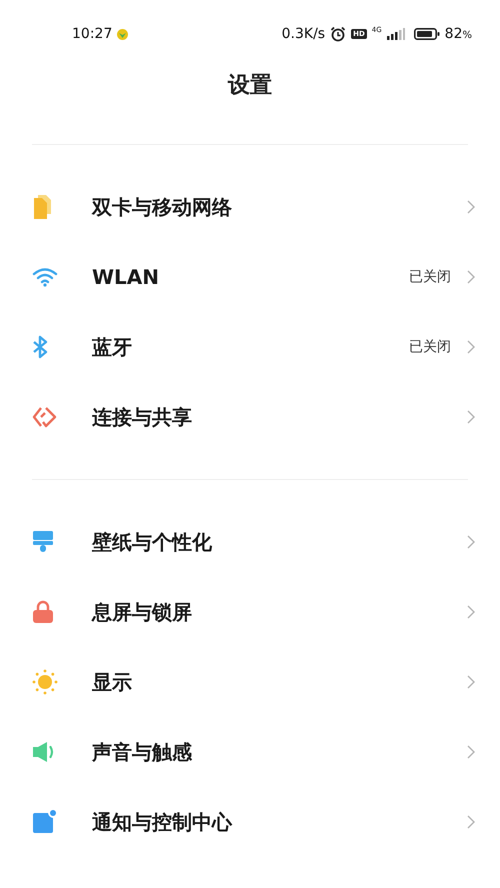 The width and height of the screenshot is (500, 888). Describe the element at coordinates (92, 34) in the screenshot. I see `clock-time: 10:27` at that location.